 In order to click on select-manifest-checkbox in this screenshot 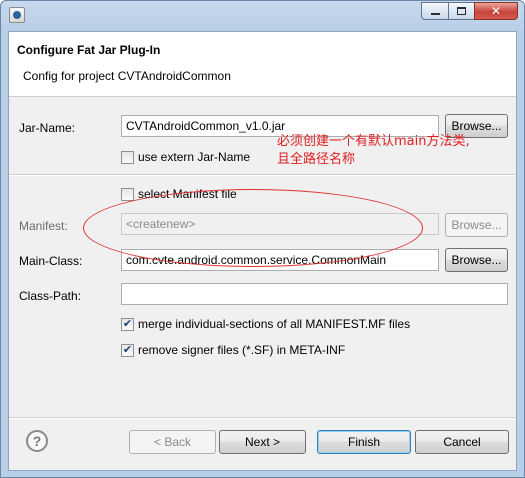, I will do `click(127, 194)`.